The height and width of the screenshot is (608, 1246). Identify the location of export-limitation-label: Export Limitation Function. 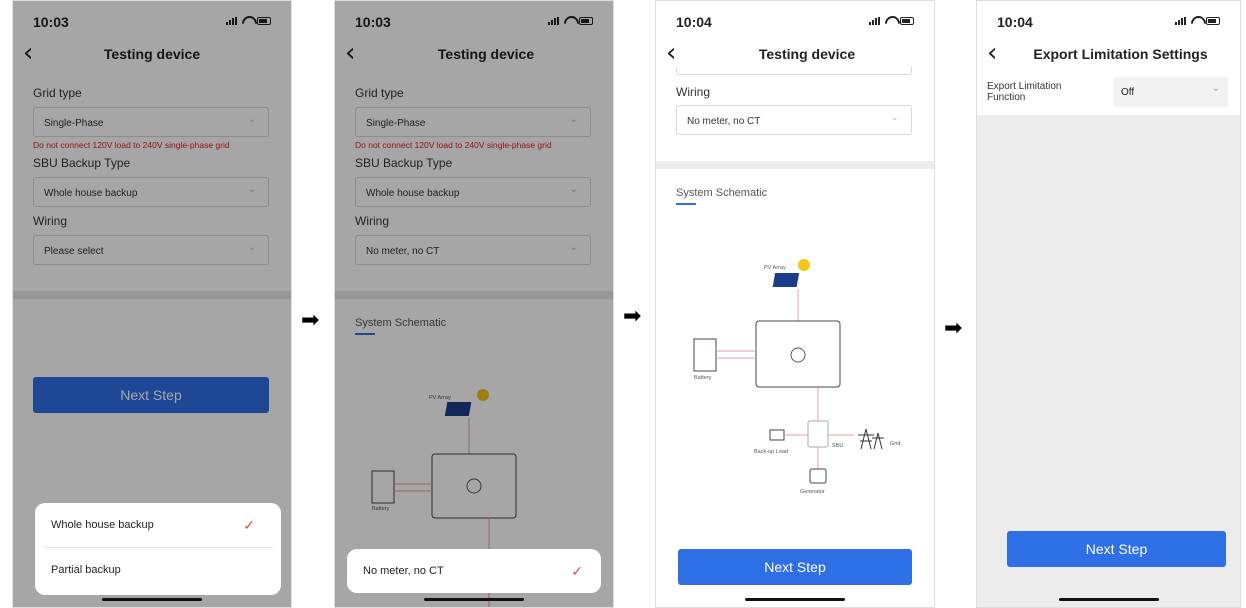
(1024, 92).